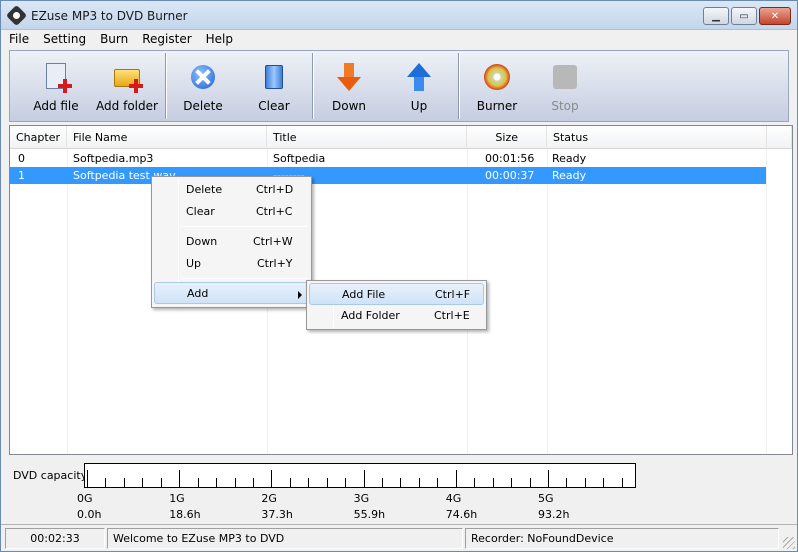 The width and height of the screenshot is (798, 552). Describe the element at coordinates (419, 86) in the screenshot. I see `up-button: Up` at that location.